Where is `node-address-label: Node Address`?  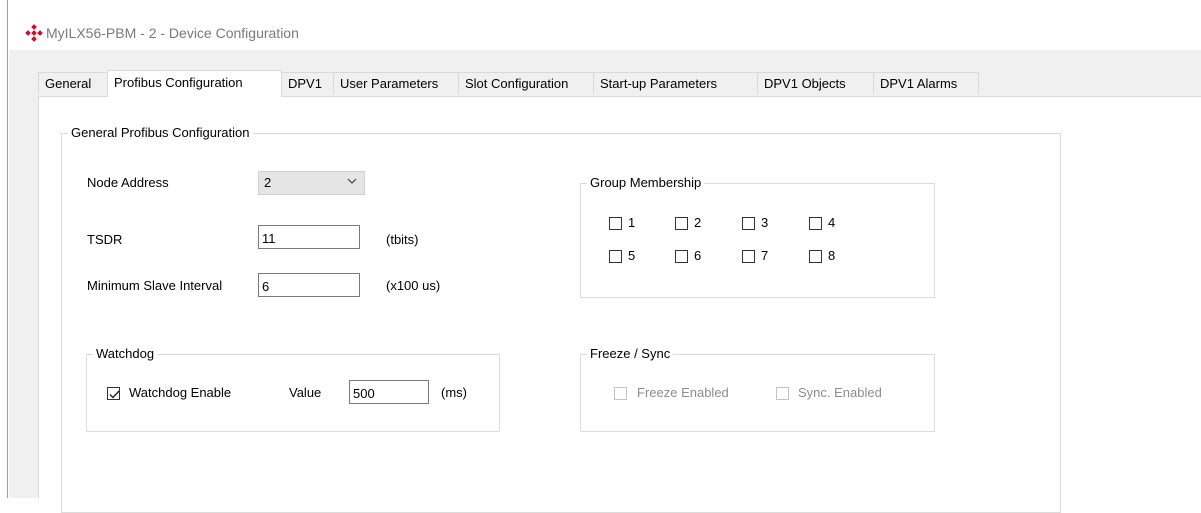
node-address-label: Node Address is located at coordinates (128, 182).